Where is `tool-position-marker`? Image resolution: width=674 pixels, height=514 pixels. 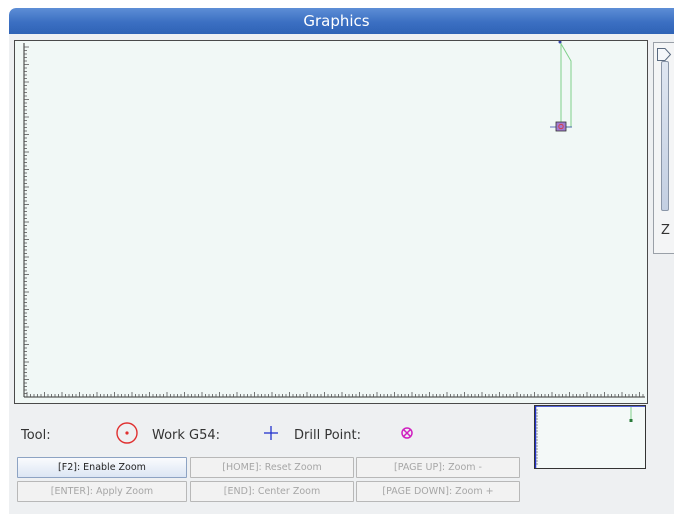
tool-position-marker is located at coordinates (561, 126).